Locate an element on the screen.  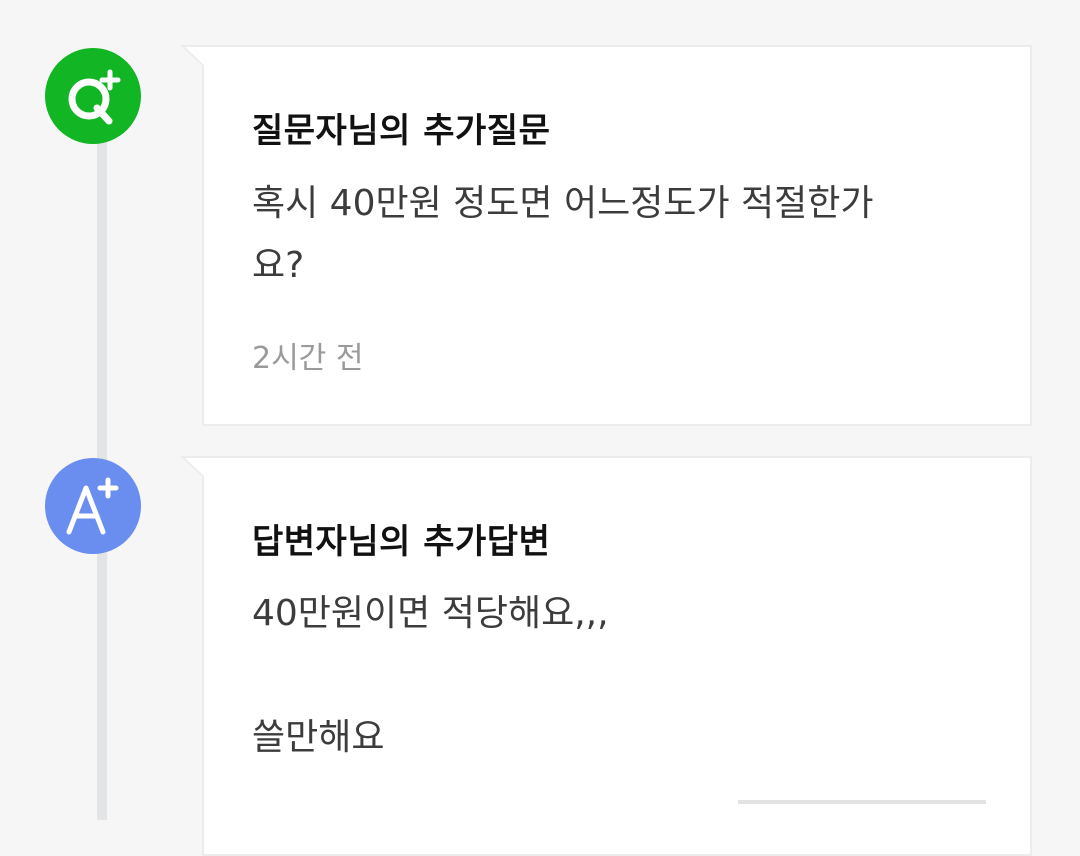
answer-text-line: 쓸만해요 is located at coordinates (318, 737).